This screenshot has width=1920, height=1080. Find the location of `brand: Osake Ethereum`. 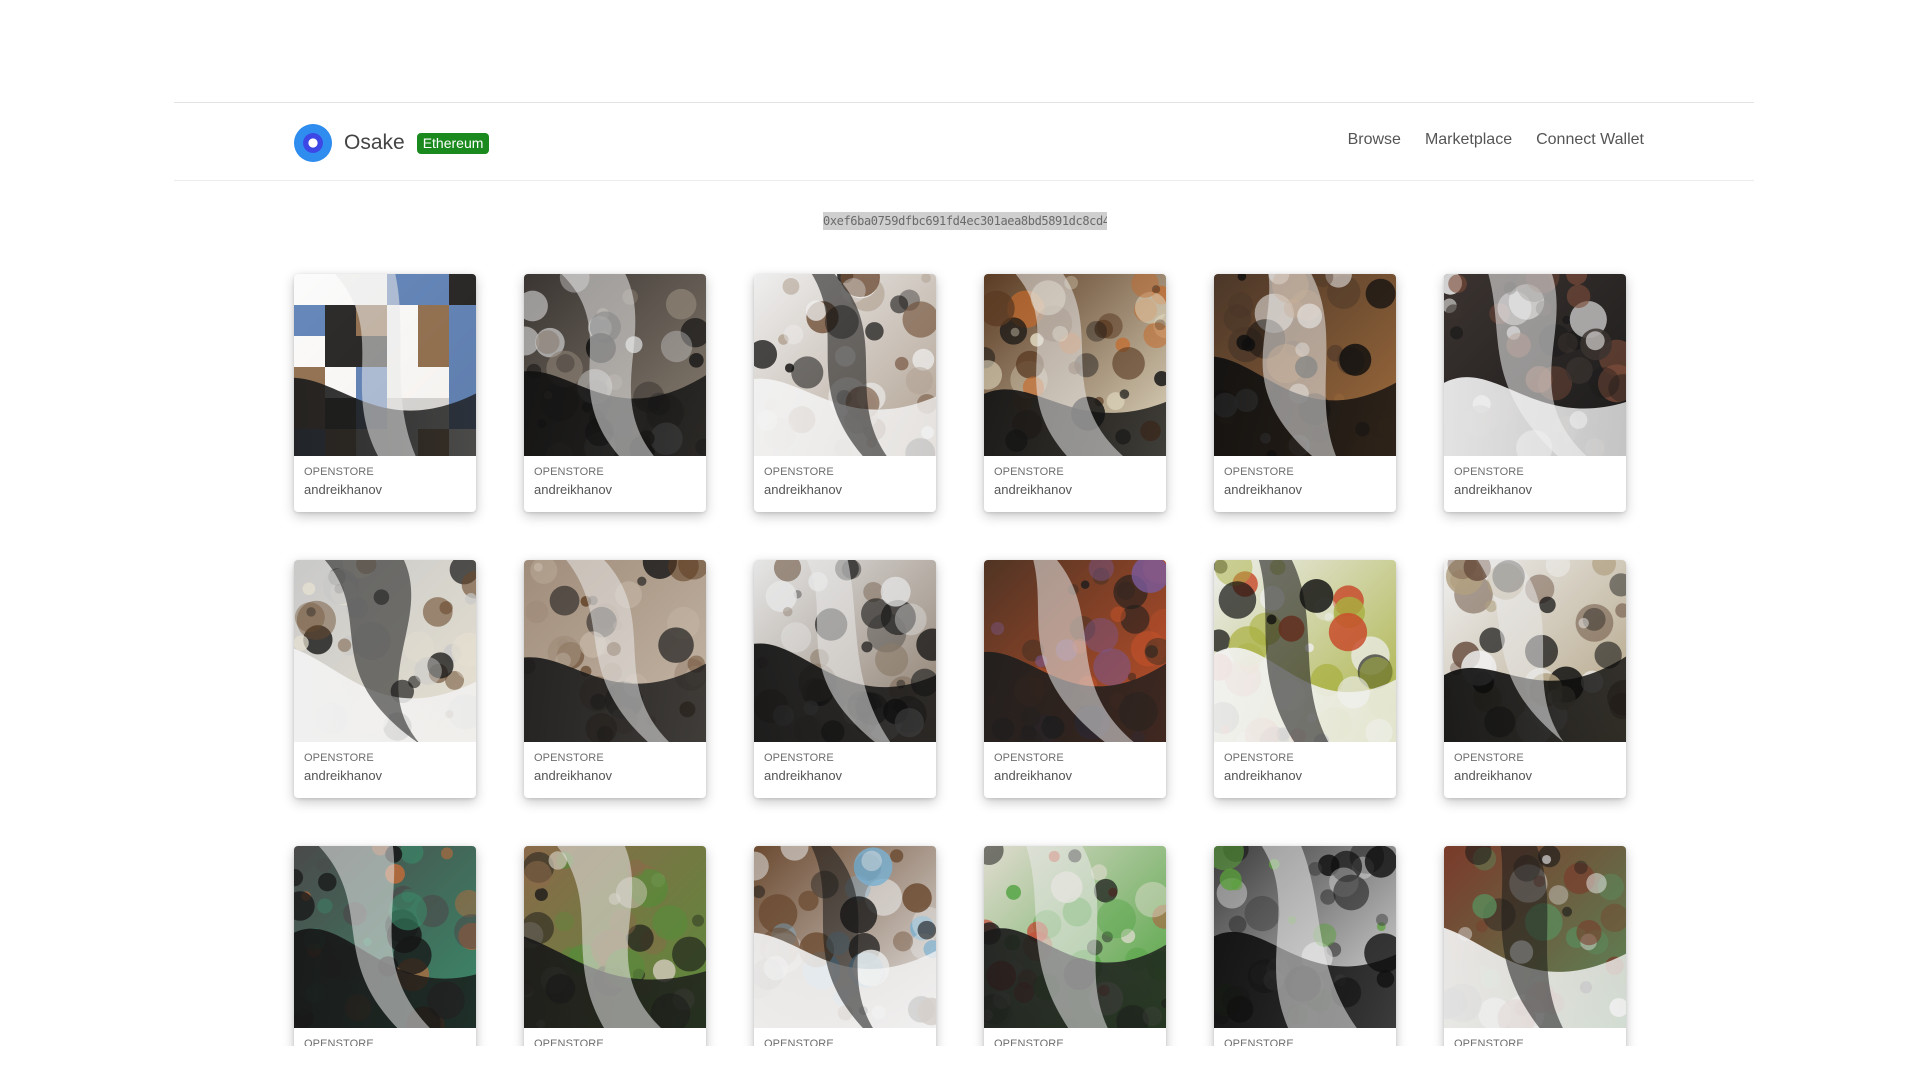

brand: Osake Ethereum is located at coordinates (392, 143).